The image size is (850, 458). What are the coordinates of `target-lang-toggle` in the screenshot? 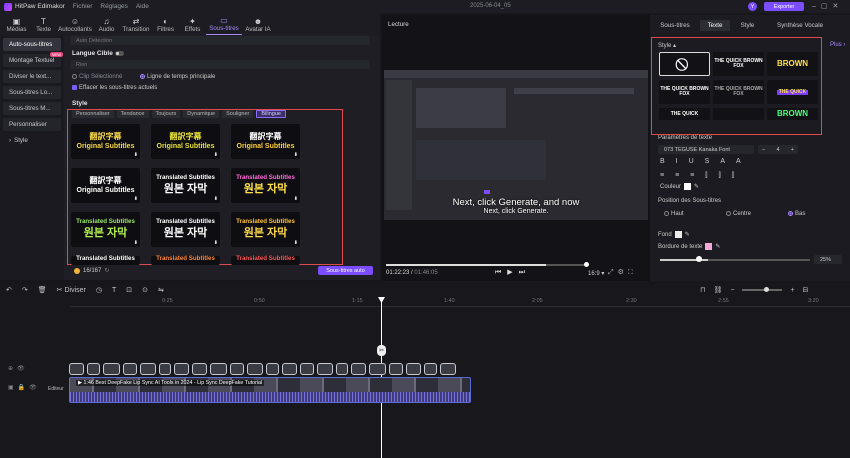 It's located at (119, 53).